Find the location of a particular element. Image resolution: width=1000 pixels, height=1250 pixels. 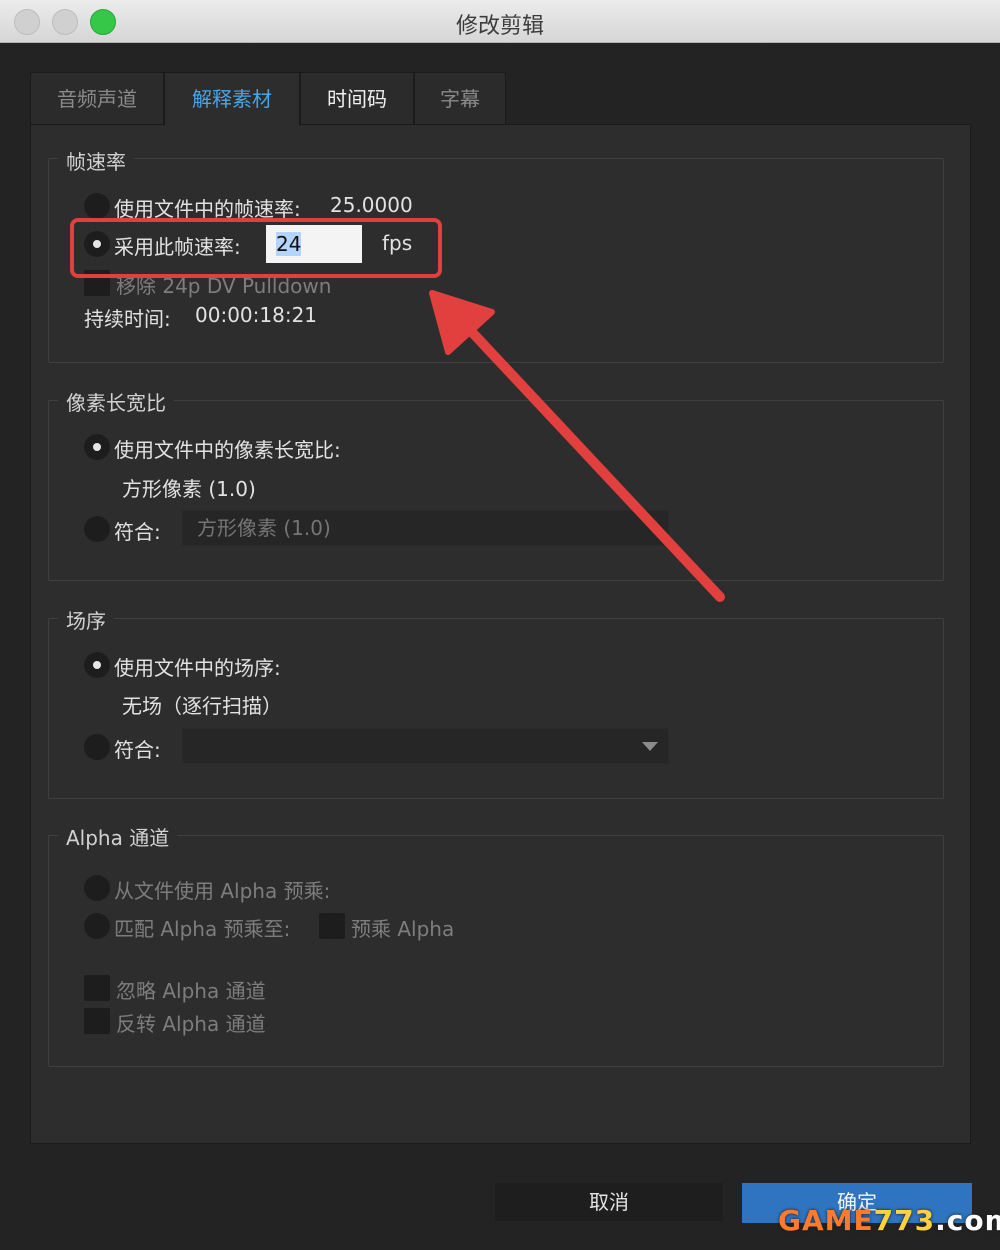

watermark-logo: GAME773.com is located at coordinates (889, 1220).